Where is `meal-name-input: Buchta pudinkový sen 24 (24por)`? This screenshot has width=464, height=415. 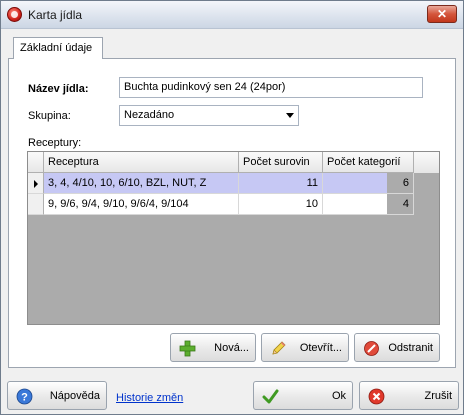
meal-name-input: Buchta pudinkový sen 24 (24por) is located at coordinates (271, 87).